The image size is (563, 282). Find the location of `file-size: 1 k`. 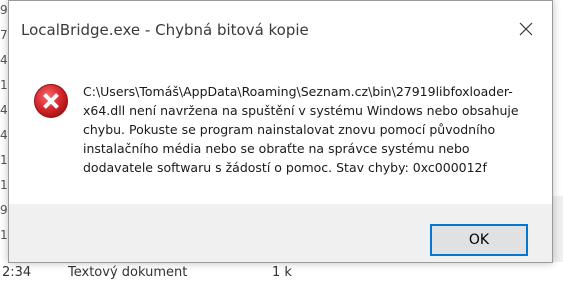

file-size: 1 k is located at coordinates (282, 272).